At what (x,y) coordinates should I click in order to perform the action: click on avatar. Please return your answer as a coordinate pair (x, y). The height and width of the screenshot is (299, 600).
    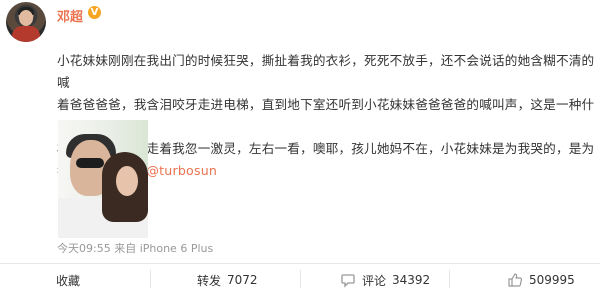
    Looking at the image, I should click on (26, 22).